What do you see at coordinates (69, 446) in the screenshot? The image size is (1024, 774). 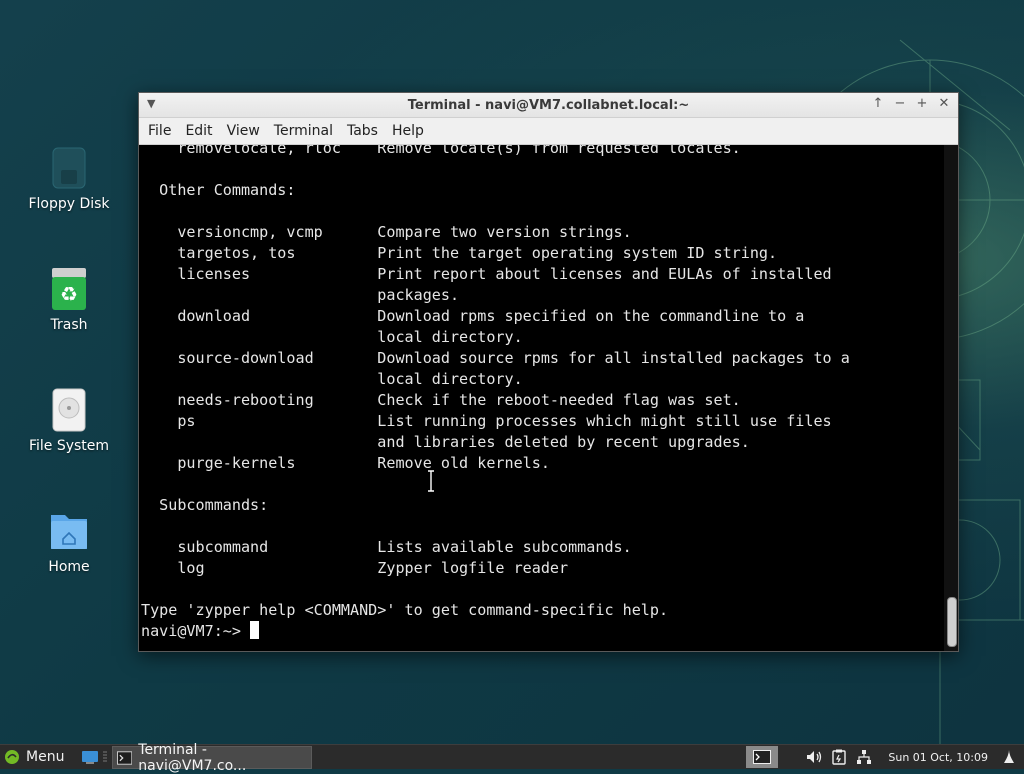 I see `desktop-icon-label: File System` at bounding box center [69, 446].